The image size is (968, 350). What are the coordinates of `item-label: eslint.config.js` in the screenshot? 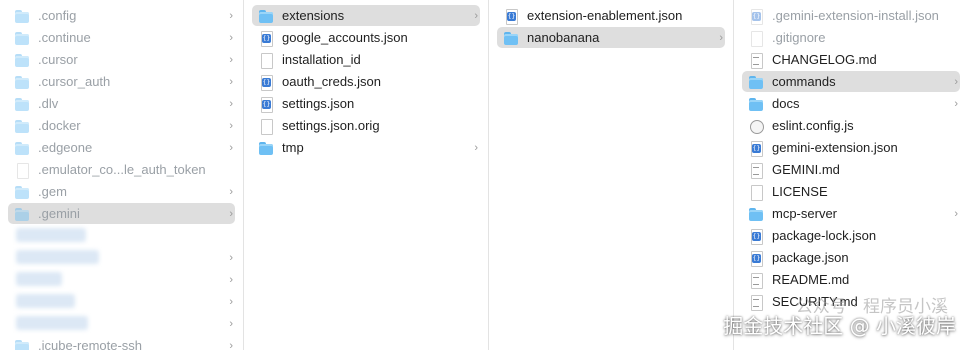 It's located at (813, 125).